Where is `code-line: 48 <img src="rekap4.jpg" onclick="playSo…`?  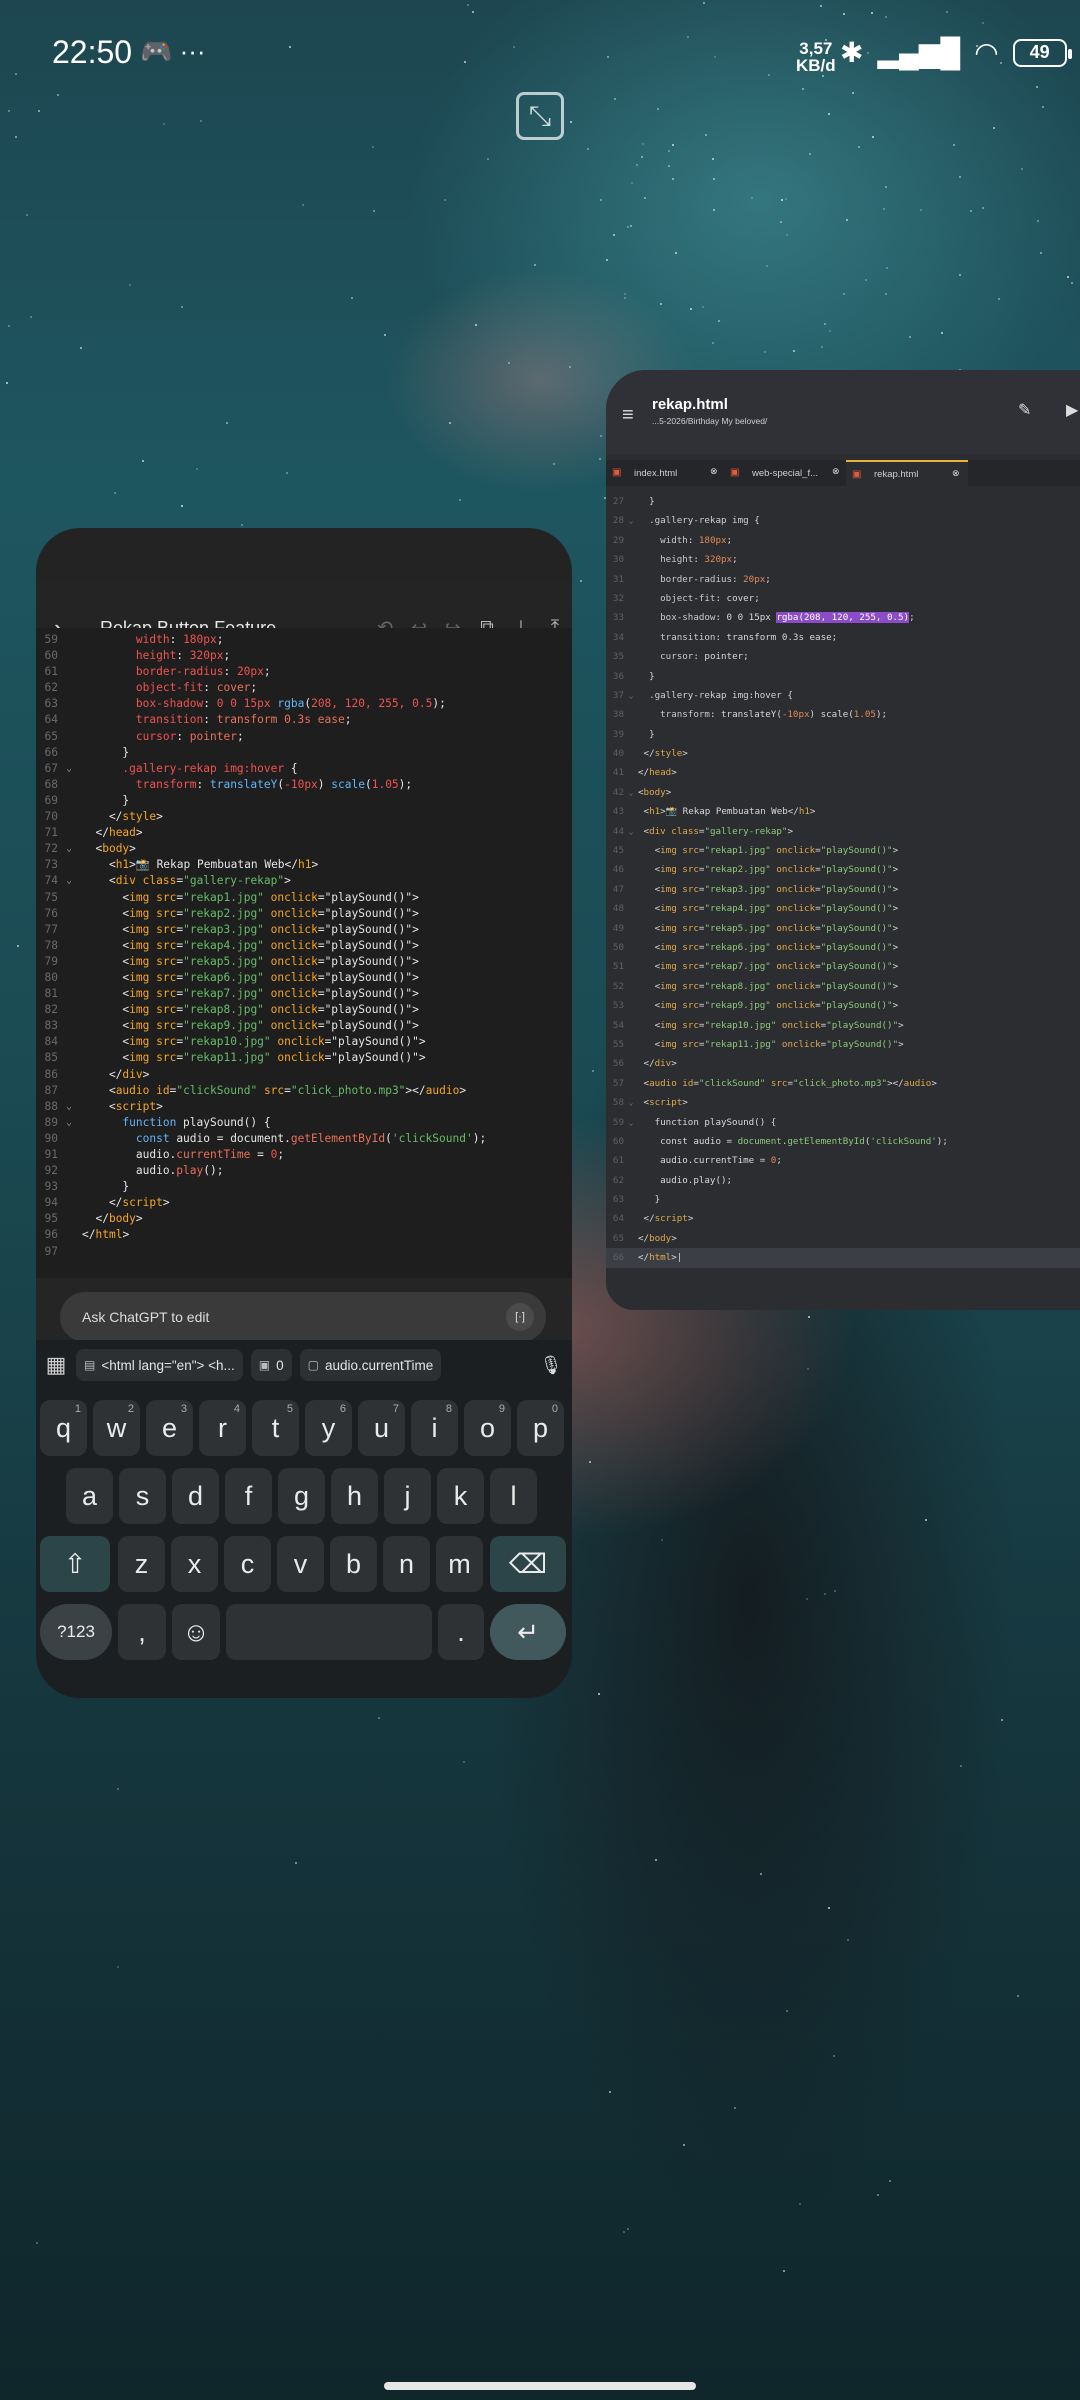 code-line: 48 <img src="rekap4.jpg" onclick="playSo… is located at coordinates (843, 908).